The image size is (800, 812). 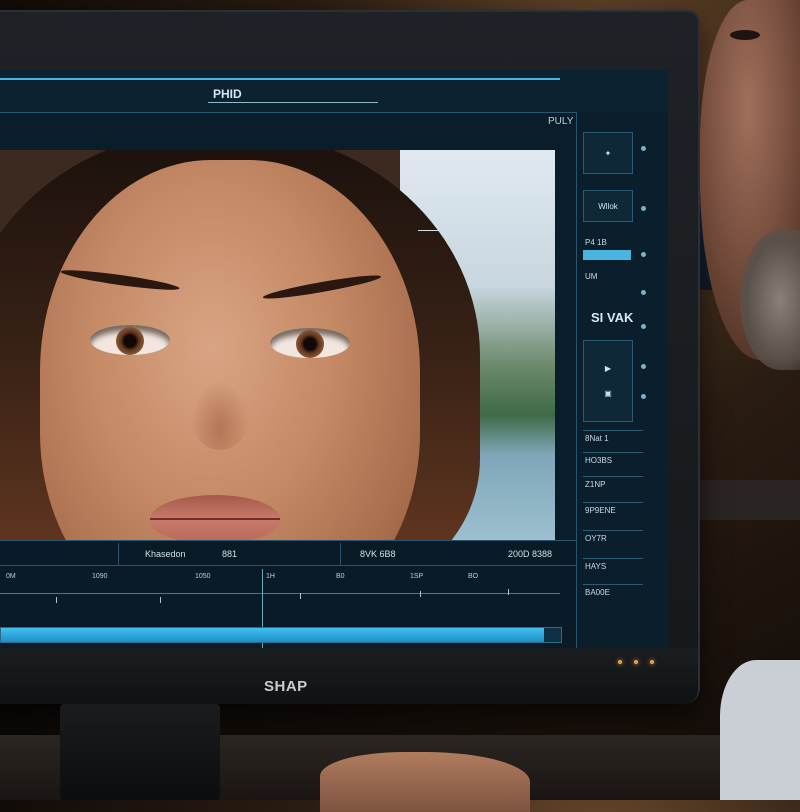 I want to click on sidebar-label: P4 1B, so click(x=596, y=242).